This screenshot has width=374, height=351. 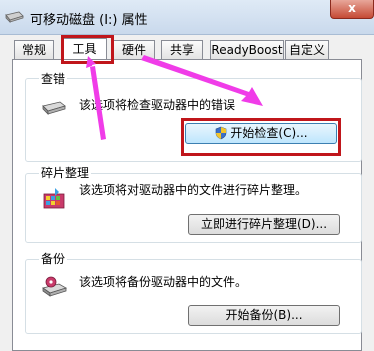 What do you see at coordinates (157, 105) in the screenshot?
I see `error-check-description: 该选项将检查驱动器中的错误` at bounding box center [157, 105].